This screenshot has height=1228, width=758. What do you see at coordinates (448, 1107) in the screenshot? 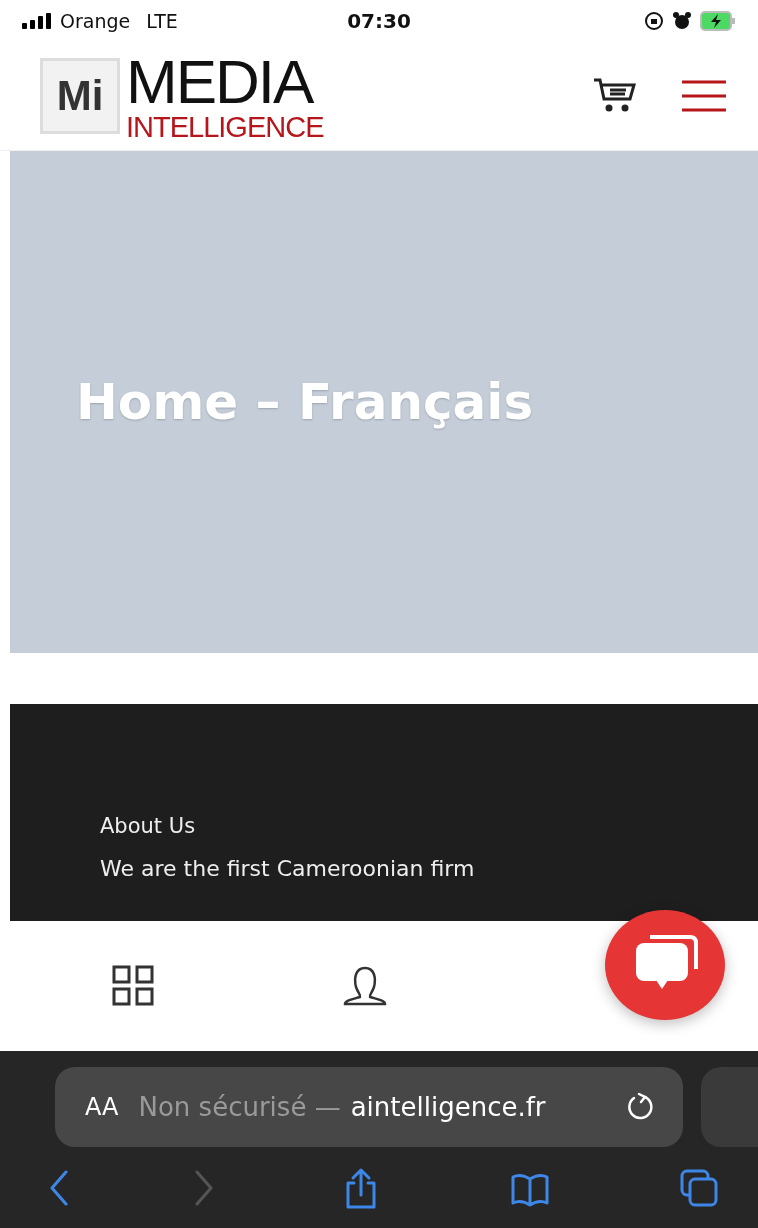
I see `url-text: aintelligence.fr` at bounding box center [448, 1107].